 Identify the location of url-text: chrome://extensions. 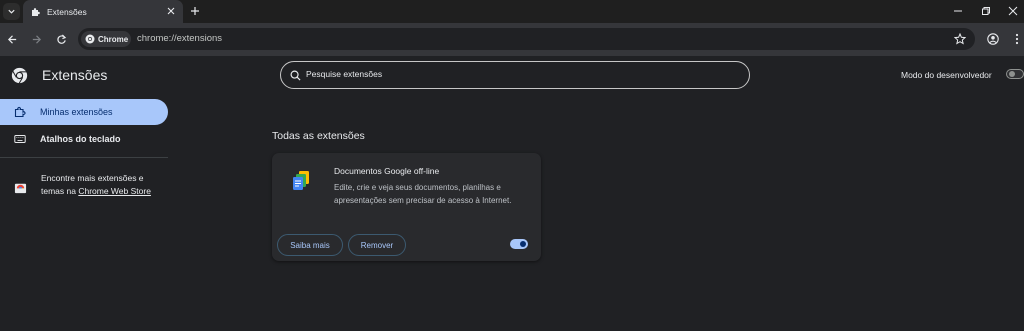
(179, 38).